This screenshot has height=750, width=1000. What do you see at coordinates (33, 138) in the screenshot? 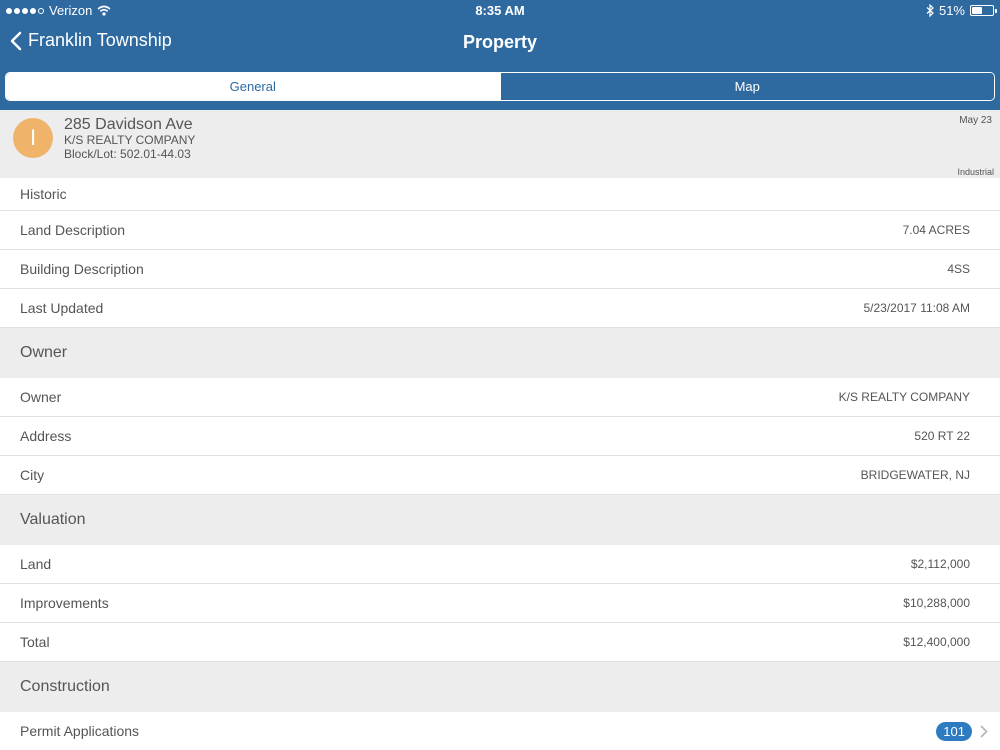
I see `avatar: I` at bounding box center [33, 138].